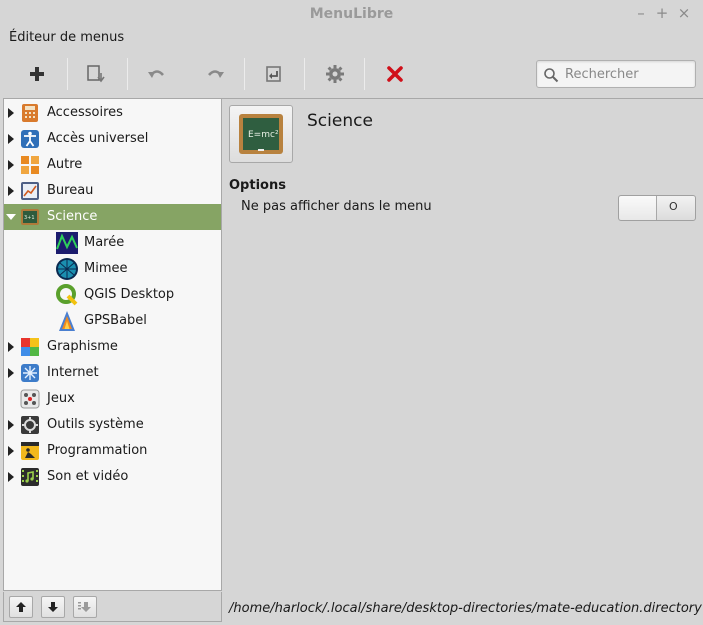 The height and width of the screenshot is (625, 703). What do you see at coordinates (88, 476) in the screenshot?
I see `tree-row-label: Son et vidéo` at bounding box center [88, 476].